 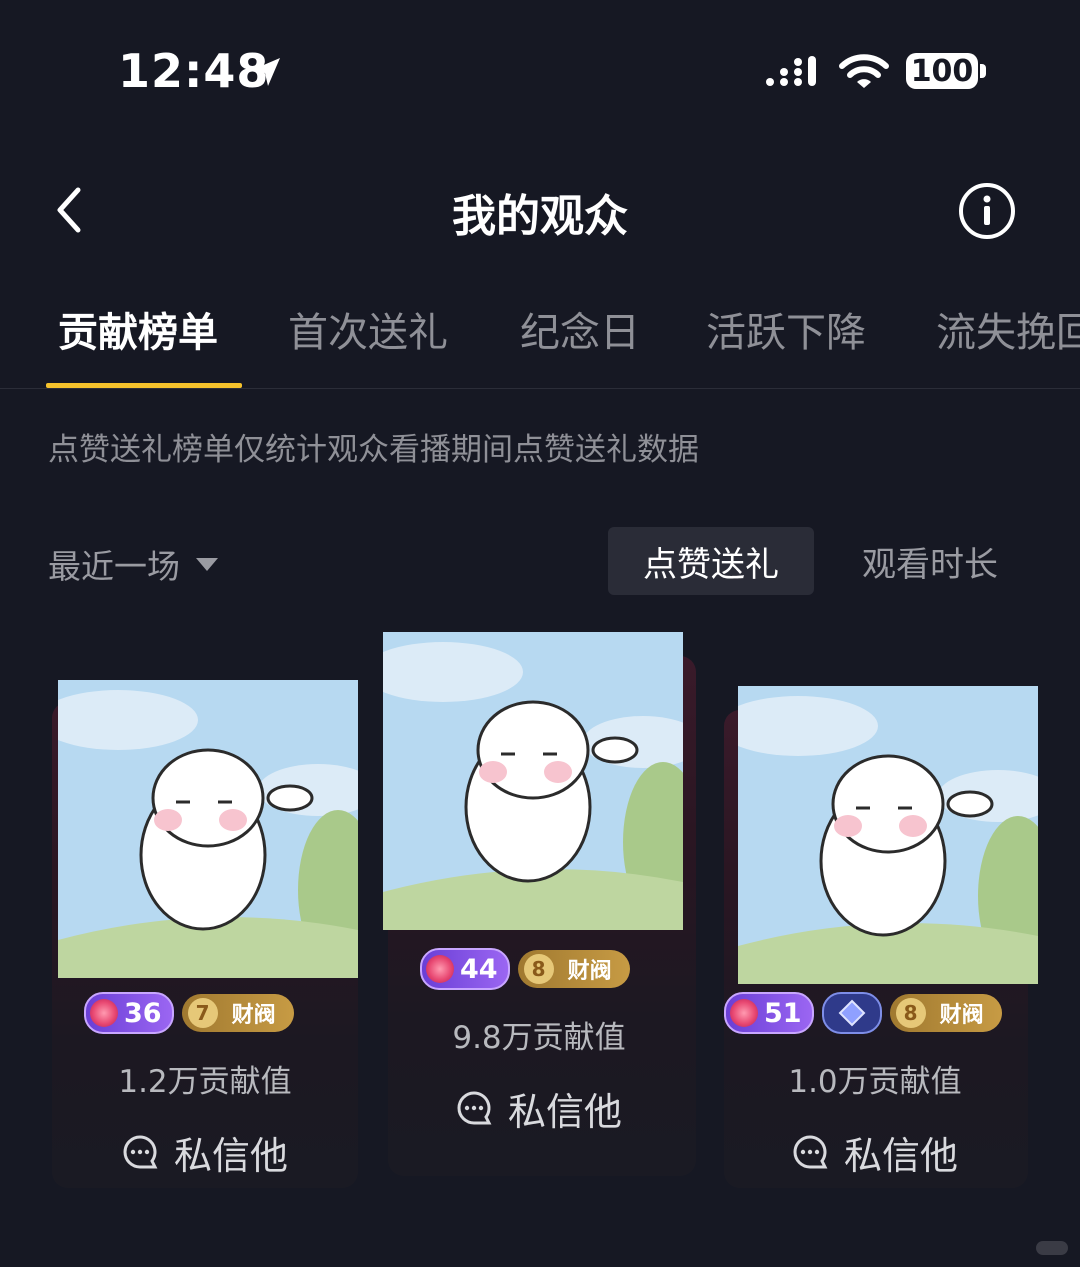 I want to click on contribution-score: 1.2万贡献值, so click(x=205, y=1082).